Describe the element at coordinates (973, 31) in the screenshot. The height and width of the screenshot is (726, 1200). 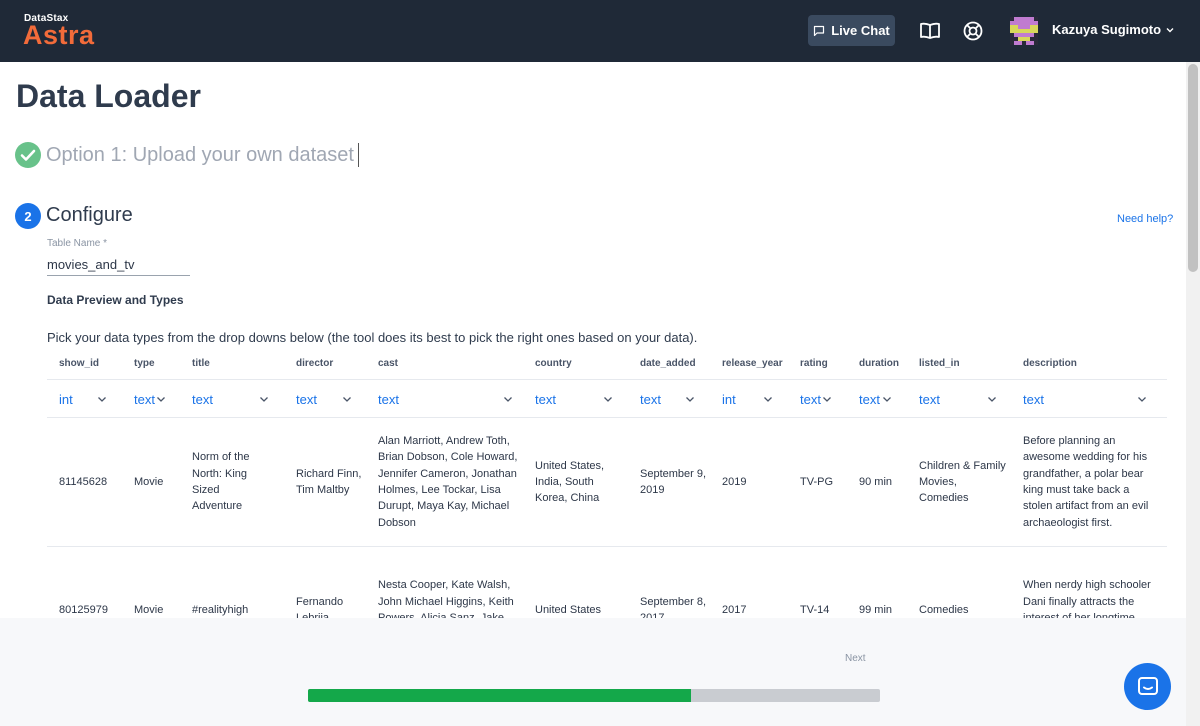
I see `help-ring-icon` at that location.